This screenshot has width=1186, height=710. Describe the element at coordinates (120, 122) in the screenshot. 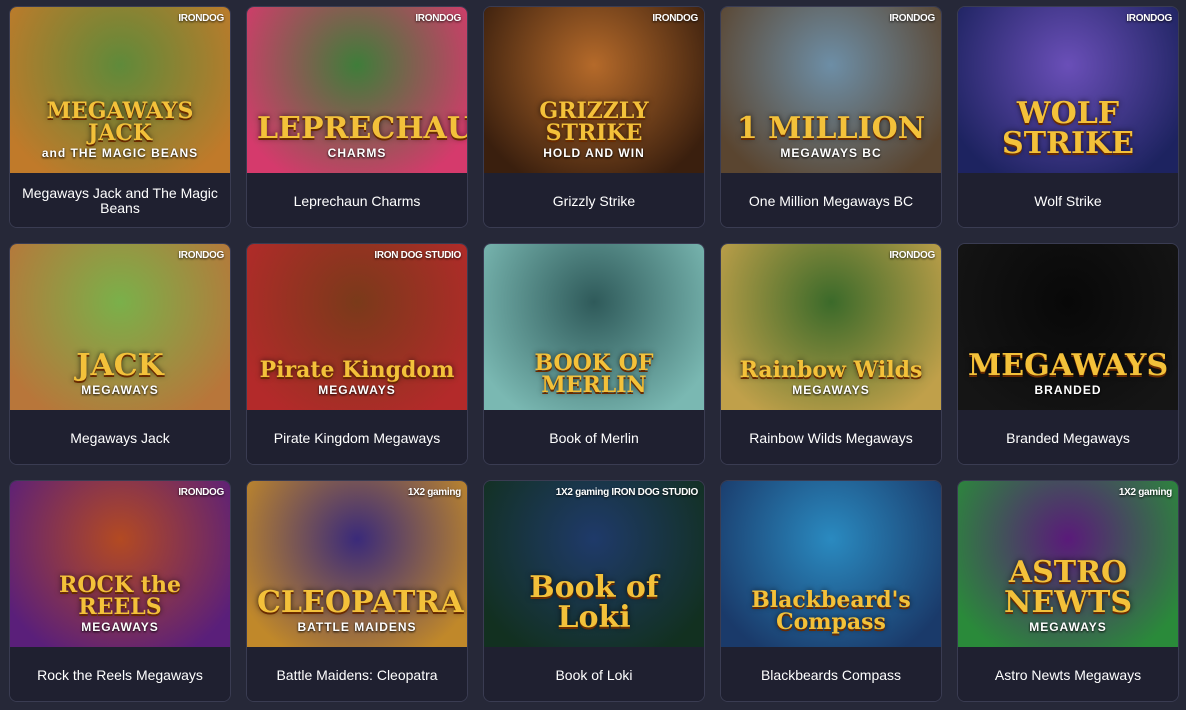

I see `game-logo-title: MEGAWAYS JACK` at that location.